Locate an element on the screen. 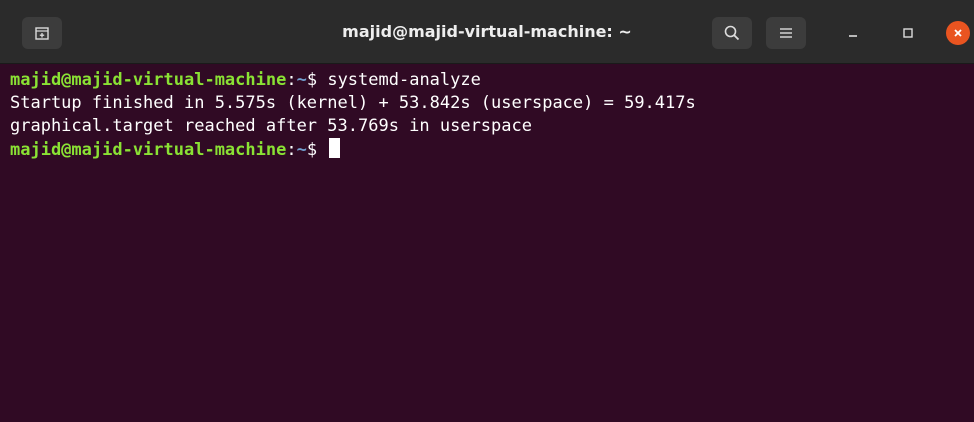  window-title: majid@majid-virtual-machine: ~ is located at coordinates (487, 31).